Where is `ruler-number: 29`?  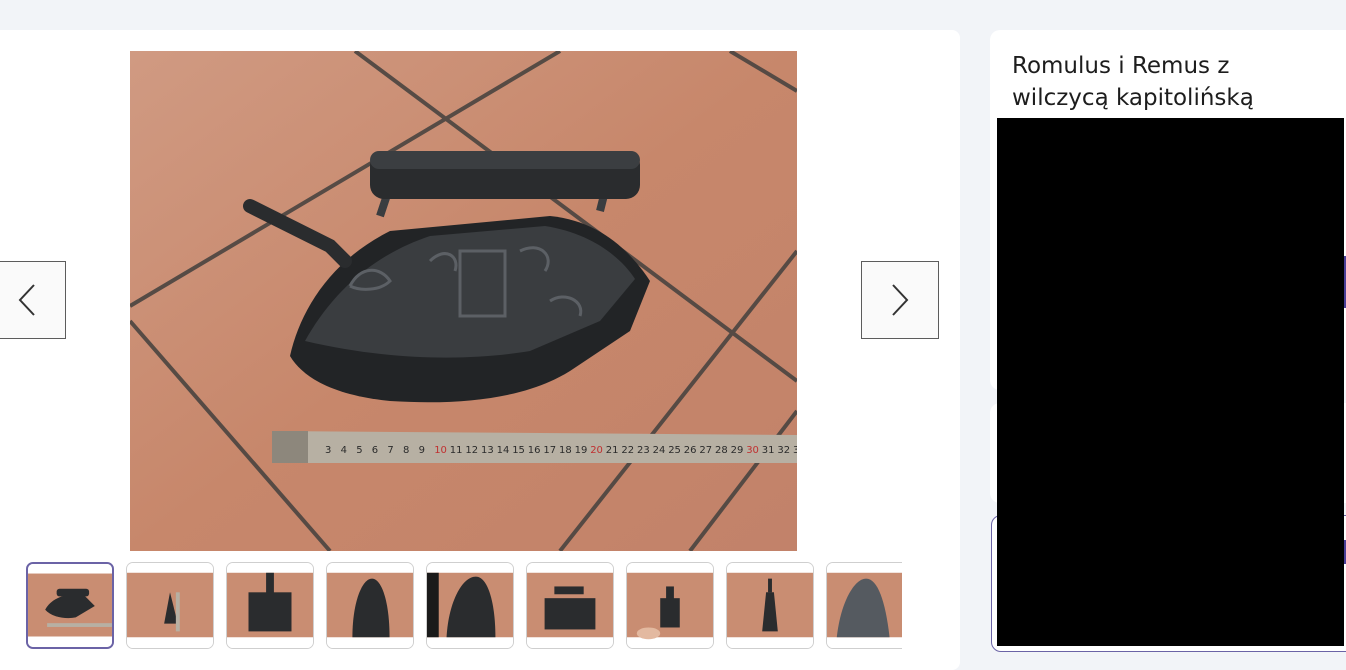
ruler-number: 29 is located at coordinates (737, 450).